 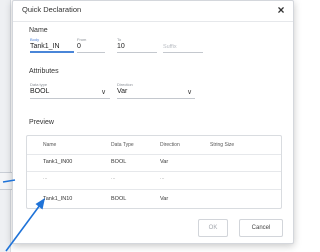 What do you see at coordinates (154, 145) in the screenshot?
I see `table-header-row: Name Data Type Direction String Size` at bounding box center [154, 145].